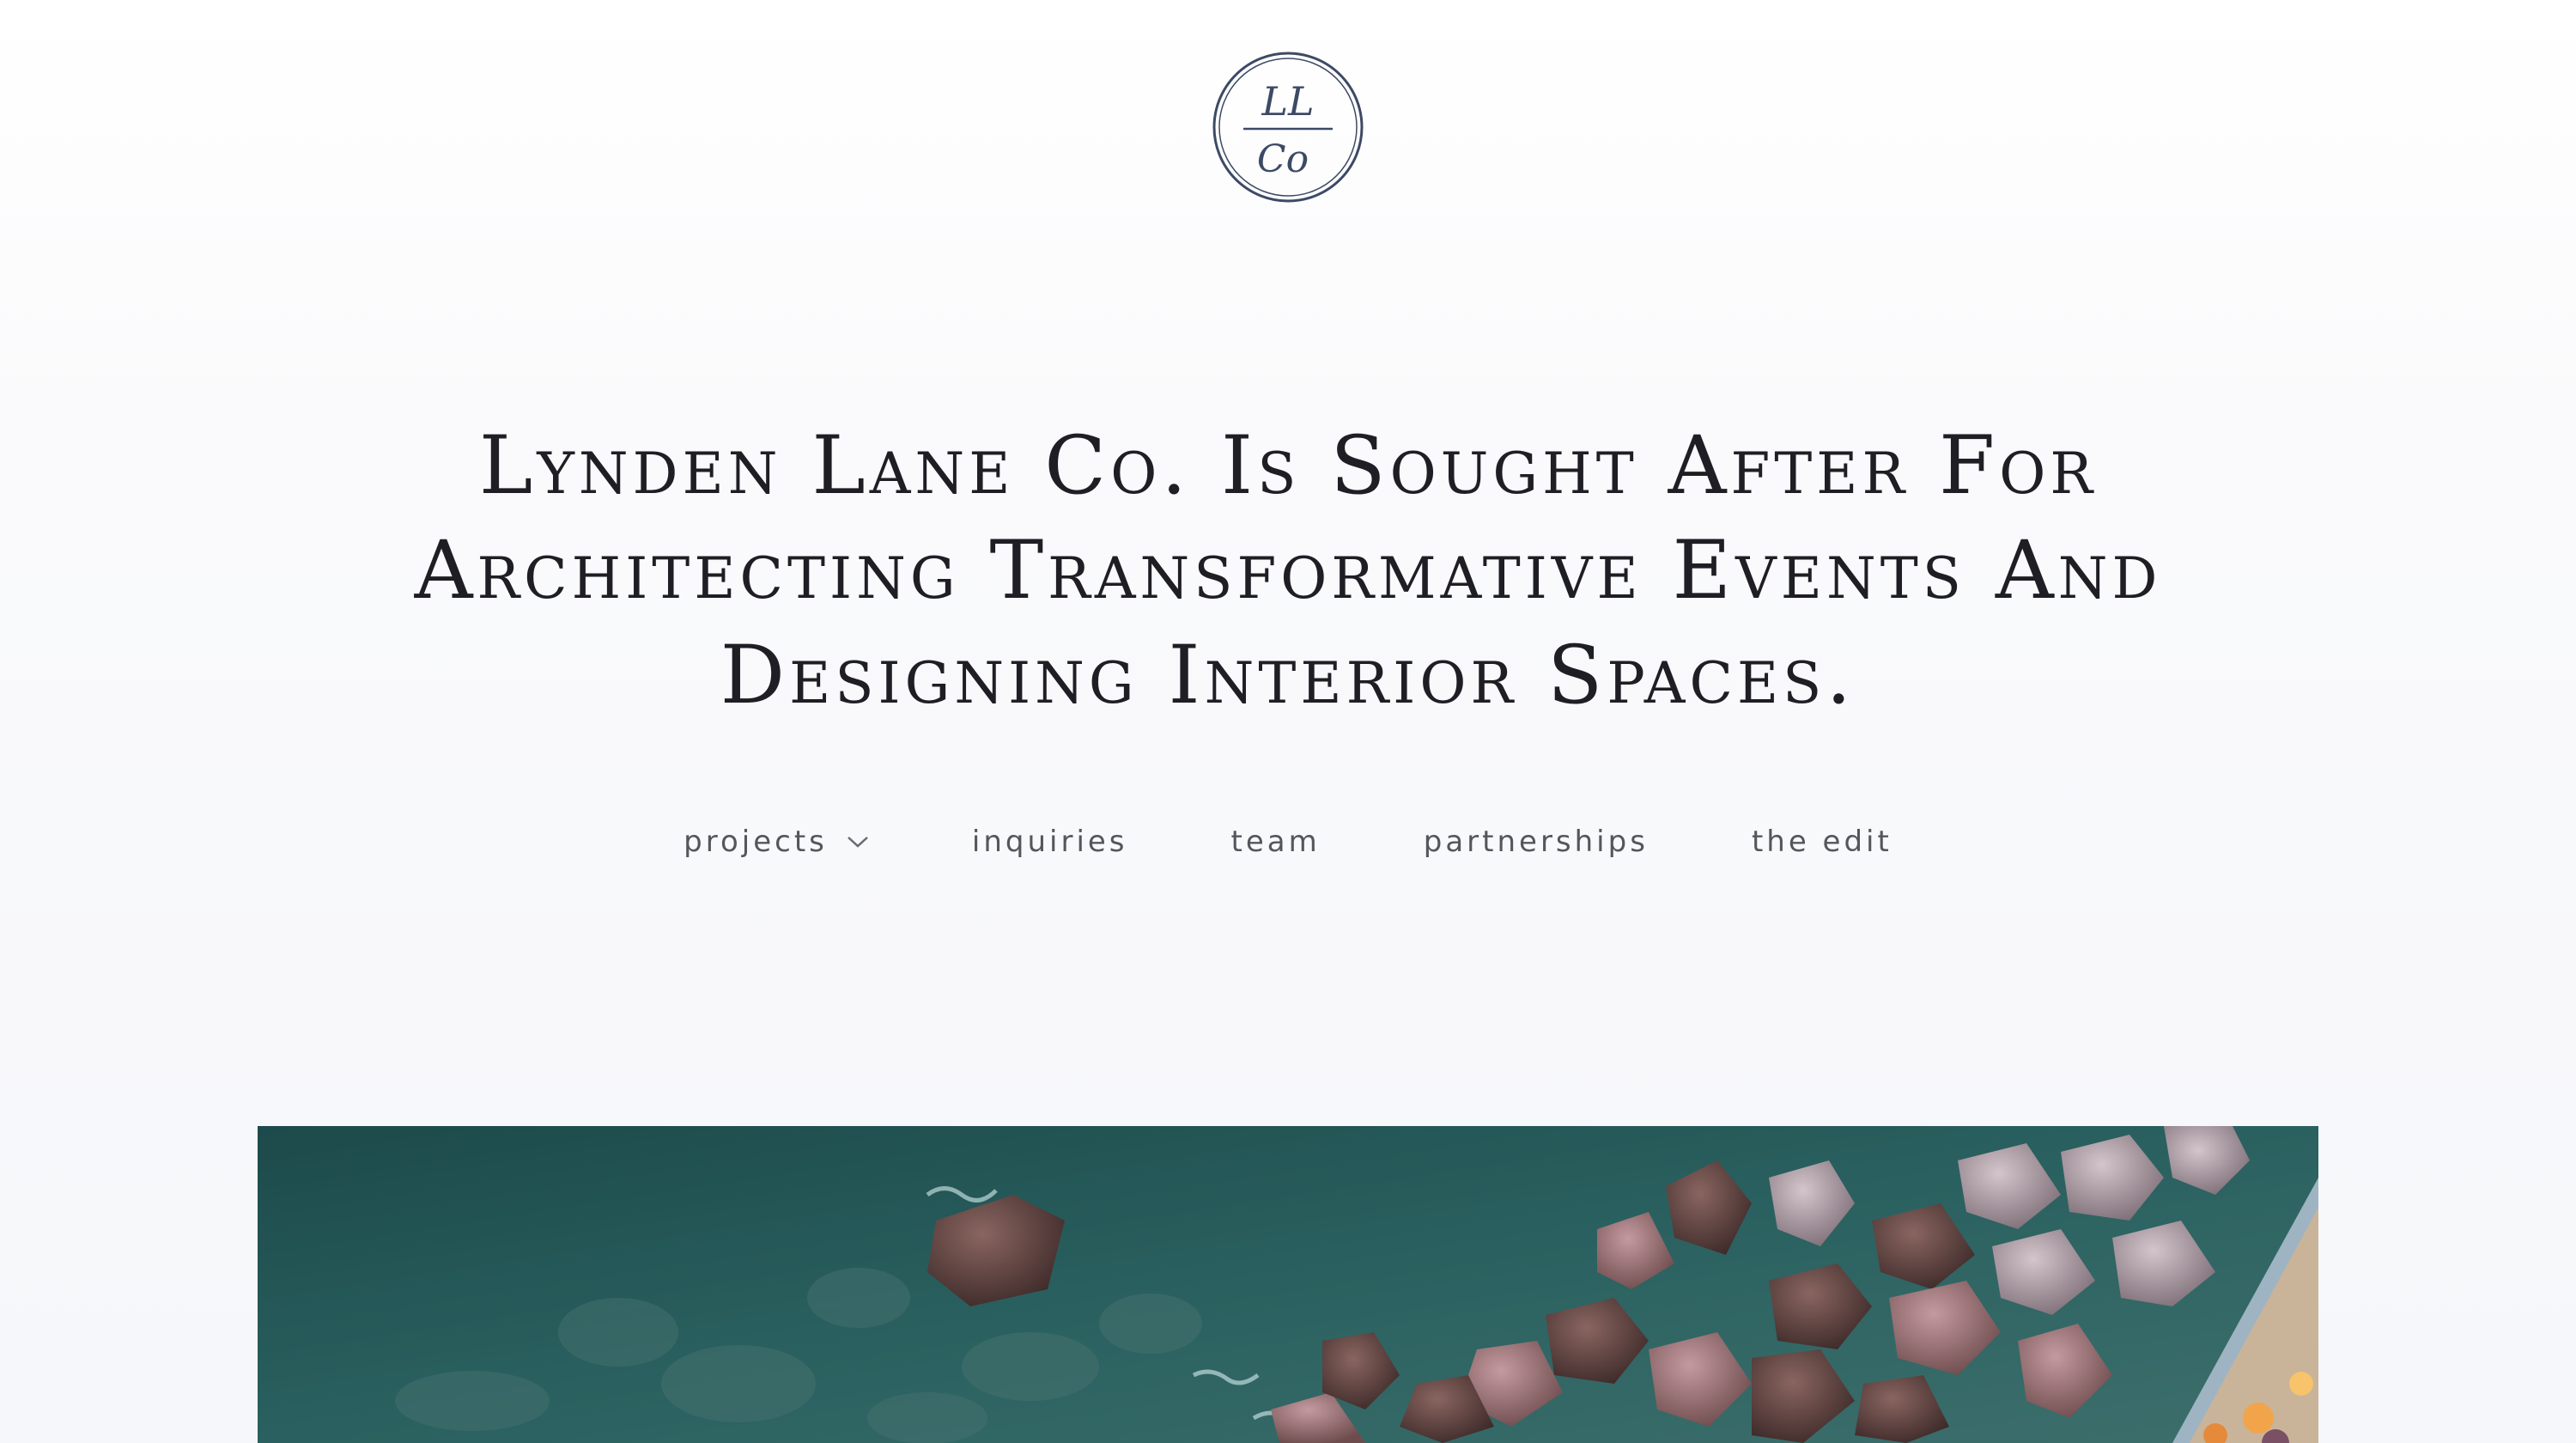 This screenshot has height=1443, width=2576. I want to click on nav-item-the-edit-label: the edit, so click(1822, 842).